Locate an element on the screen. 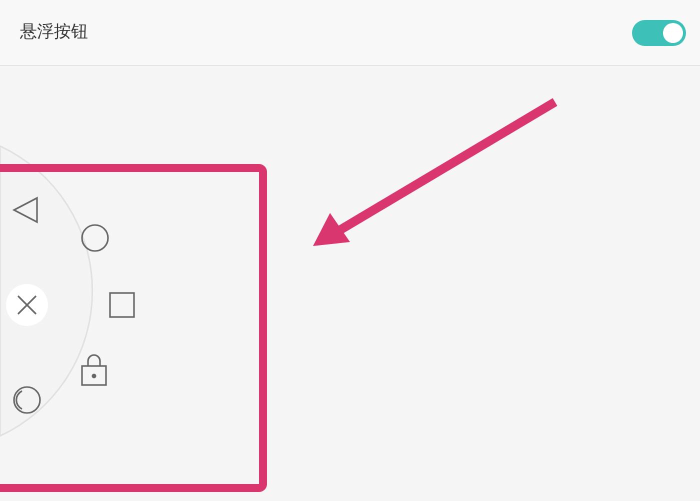 Image resolution: width=700 pixels, height=501 pixels. close-icon is located at coordinates (27, 305).